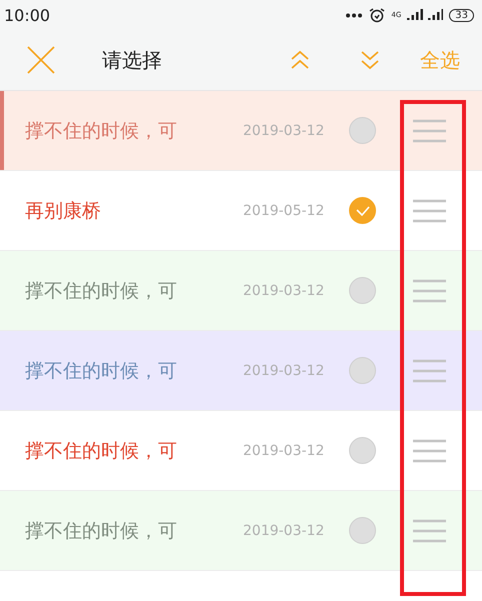 This screenshot has width=482, height=601. I want to click on battery-level: 33, so click(461, 15).